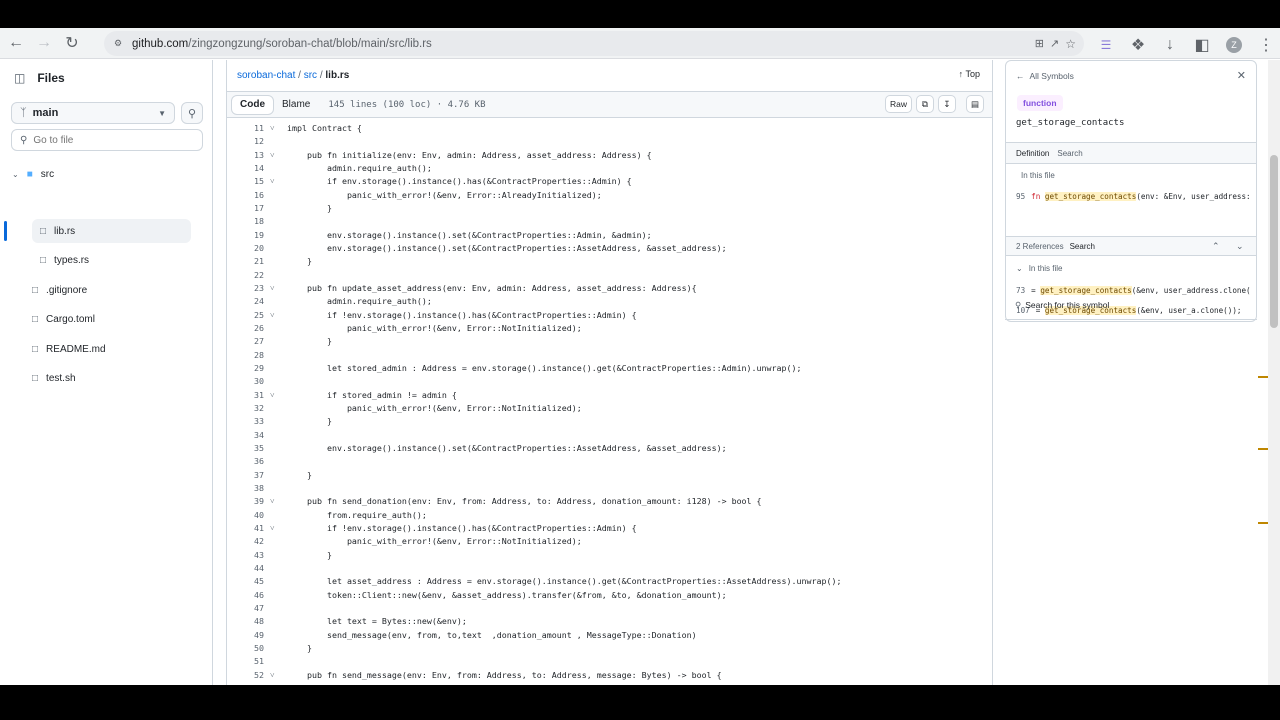 The image size is (1280, 720). What do you see at coordinates (111, 231) in the screenshot?
I see `tree-file-lib-rs: □ lib.rs` at bounding box center [111, 231].